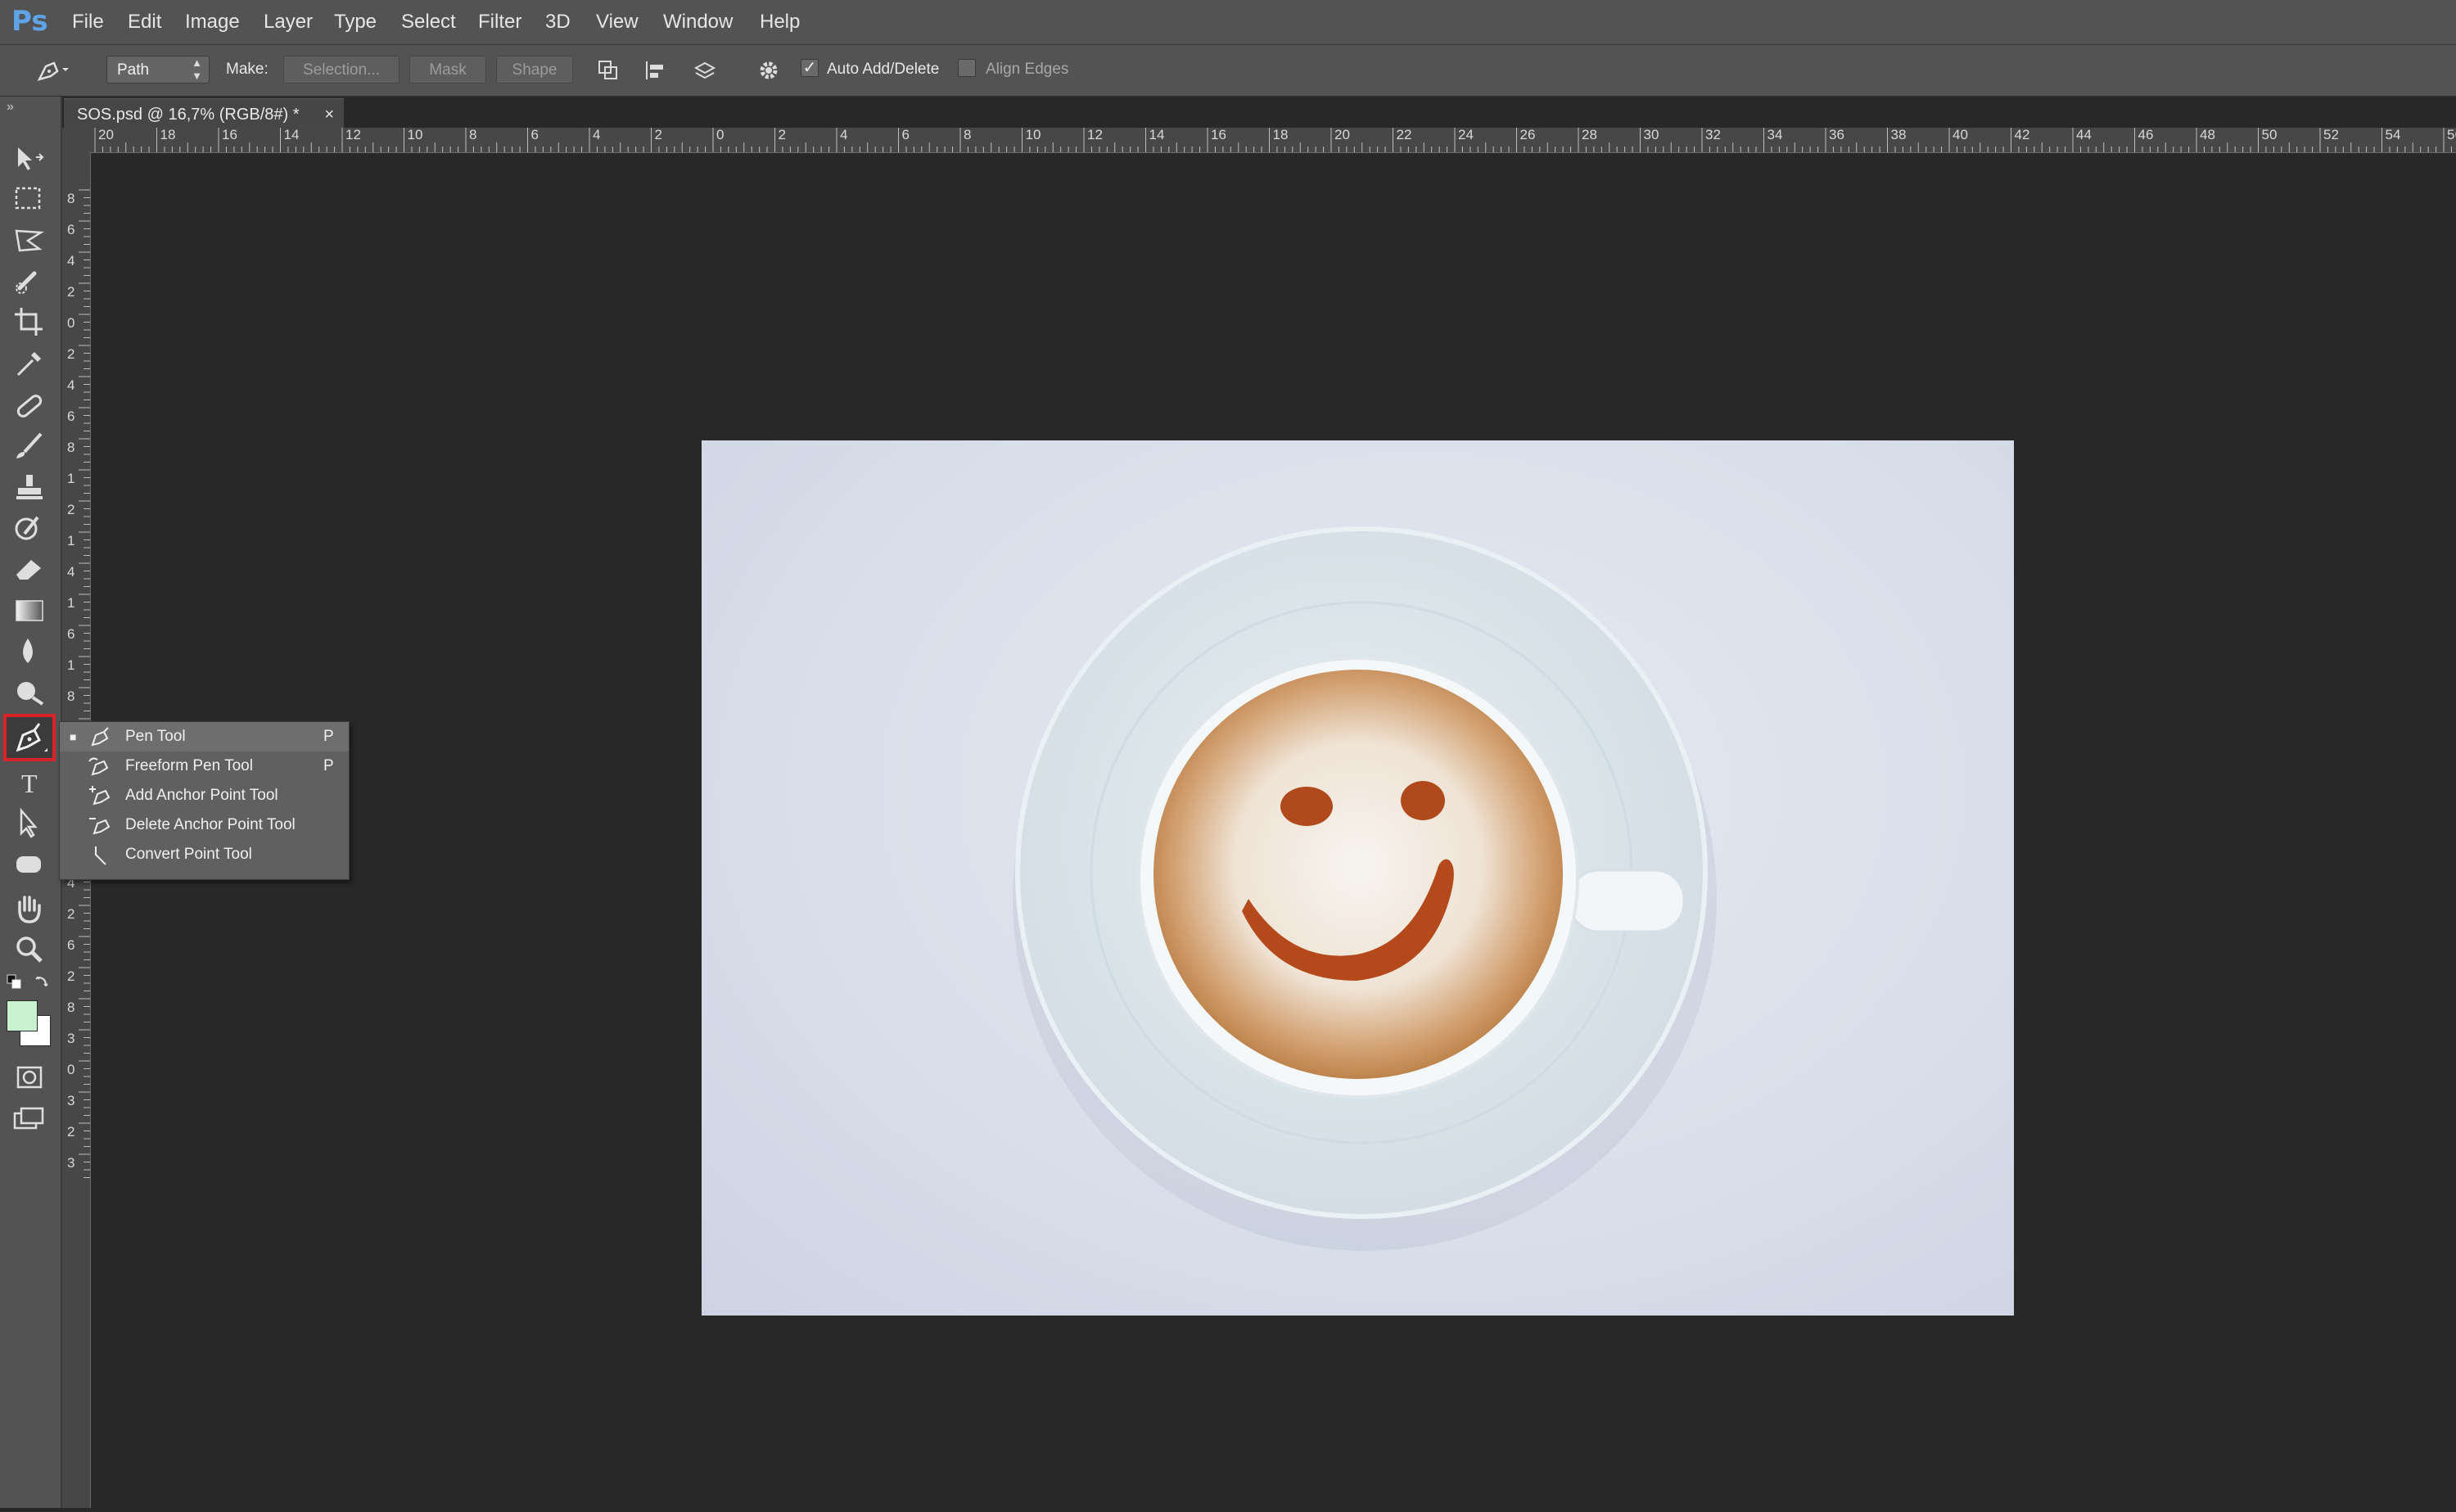  I want to click on select-arrows-icon: ▲ ▼, so click(197, 69).